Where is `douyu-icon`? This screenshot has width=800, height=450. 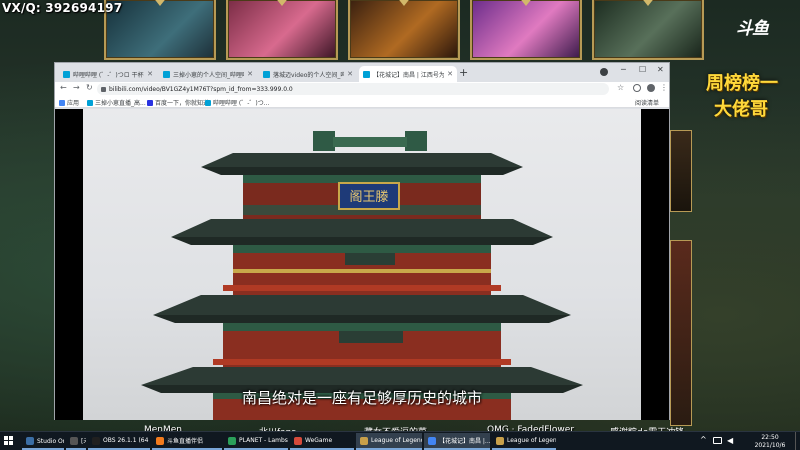
douyu-icon is located at coordinates (160, 440).